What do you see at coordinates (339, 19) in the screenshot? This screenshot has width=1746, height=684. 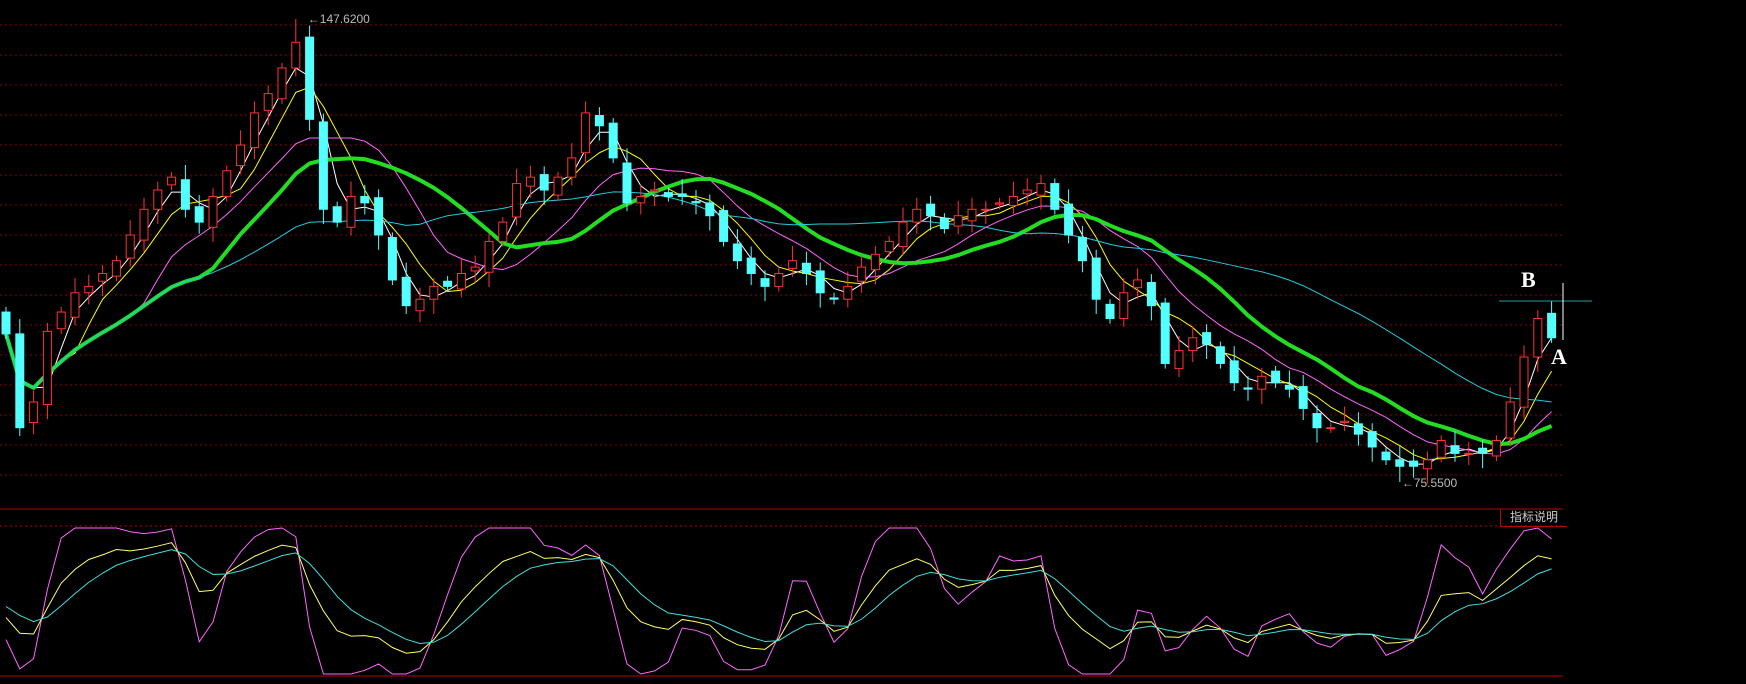 I see `high-price-label: ←147.6200` at bounding box center [339, 19].